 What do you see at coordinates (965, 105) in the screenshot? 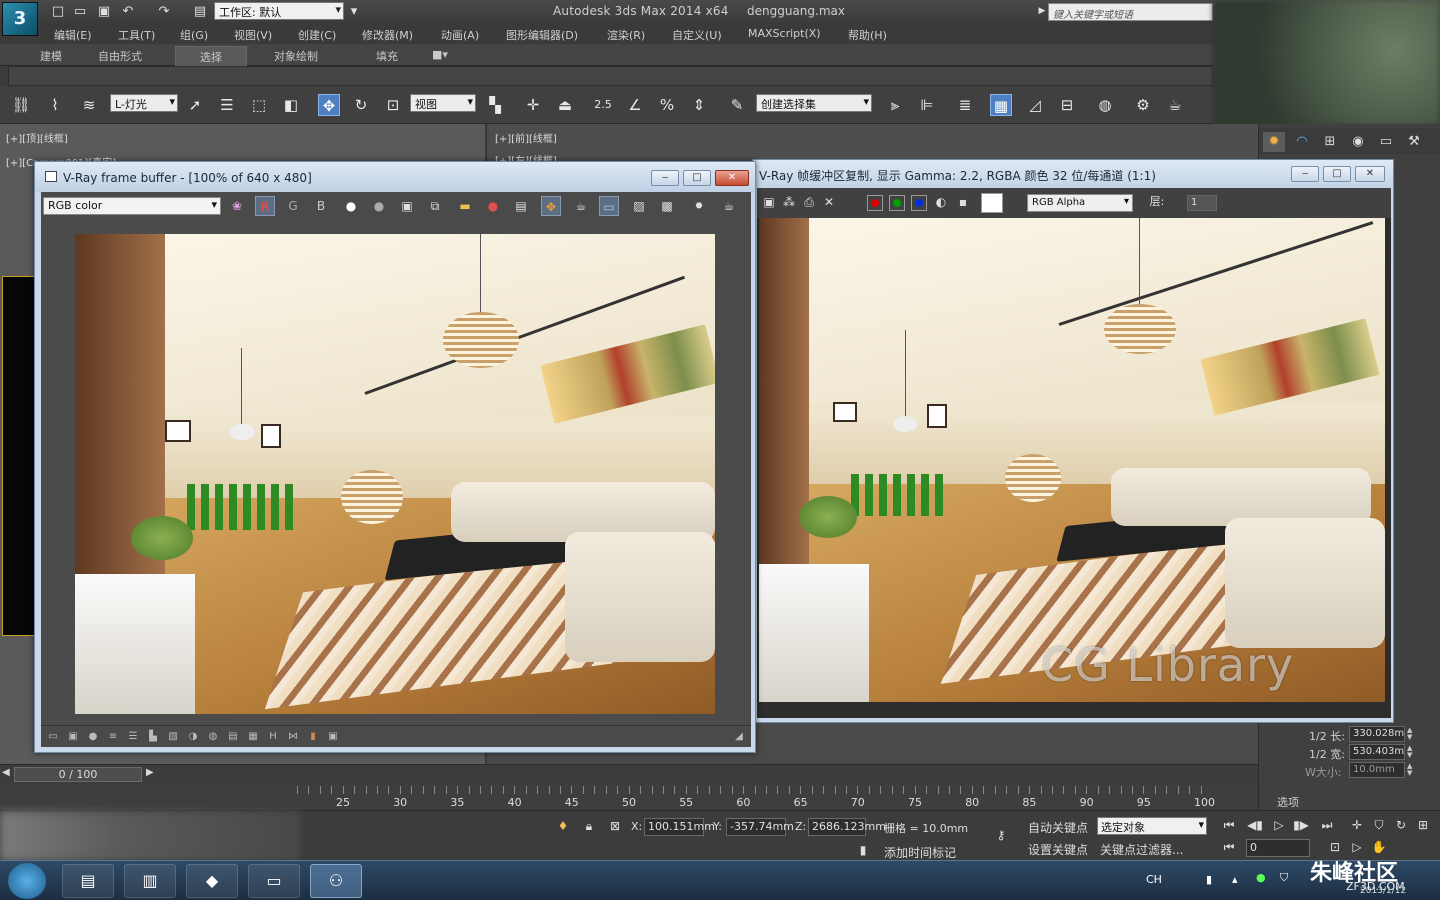
I see `layer-manager-icon: ≣` at bounding box center [965, 105].